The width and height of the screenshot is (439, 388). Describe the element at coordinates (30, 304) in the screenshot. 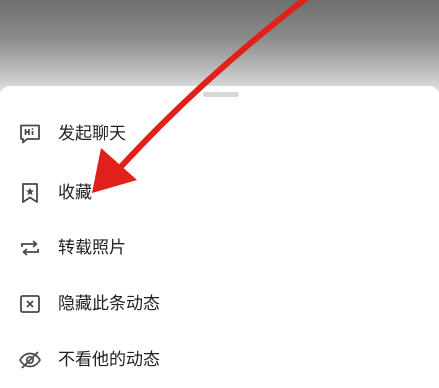

I see `hide-x-box-icon` at that location.